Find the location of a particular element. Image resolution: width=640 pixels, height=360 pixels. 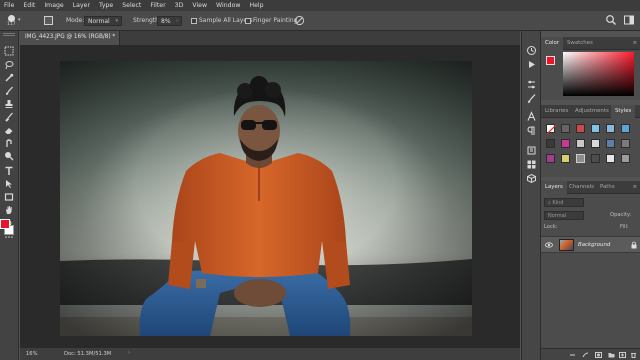

trash-icon is located at coordinates (633, 355).